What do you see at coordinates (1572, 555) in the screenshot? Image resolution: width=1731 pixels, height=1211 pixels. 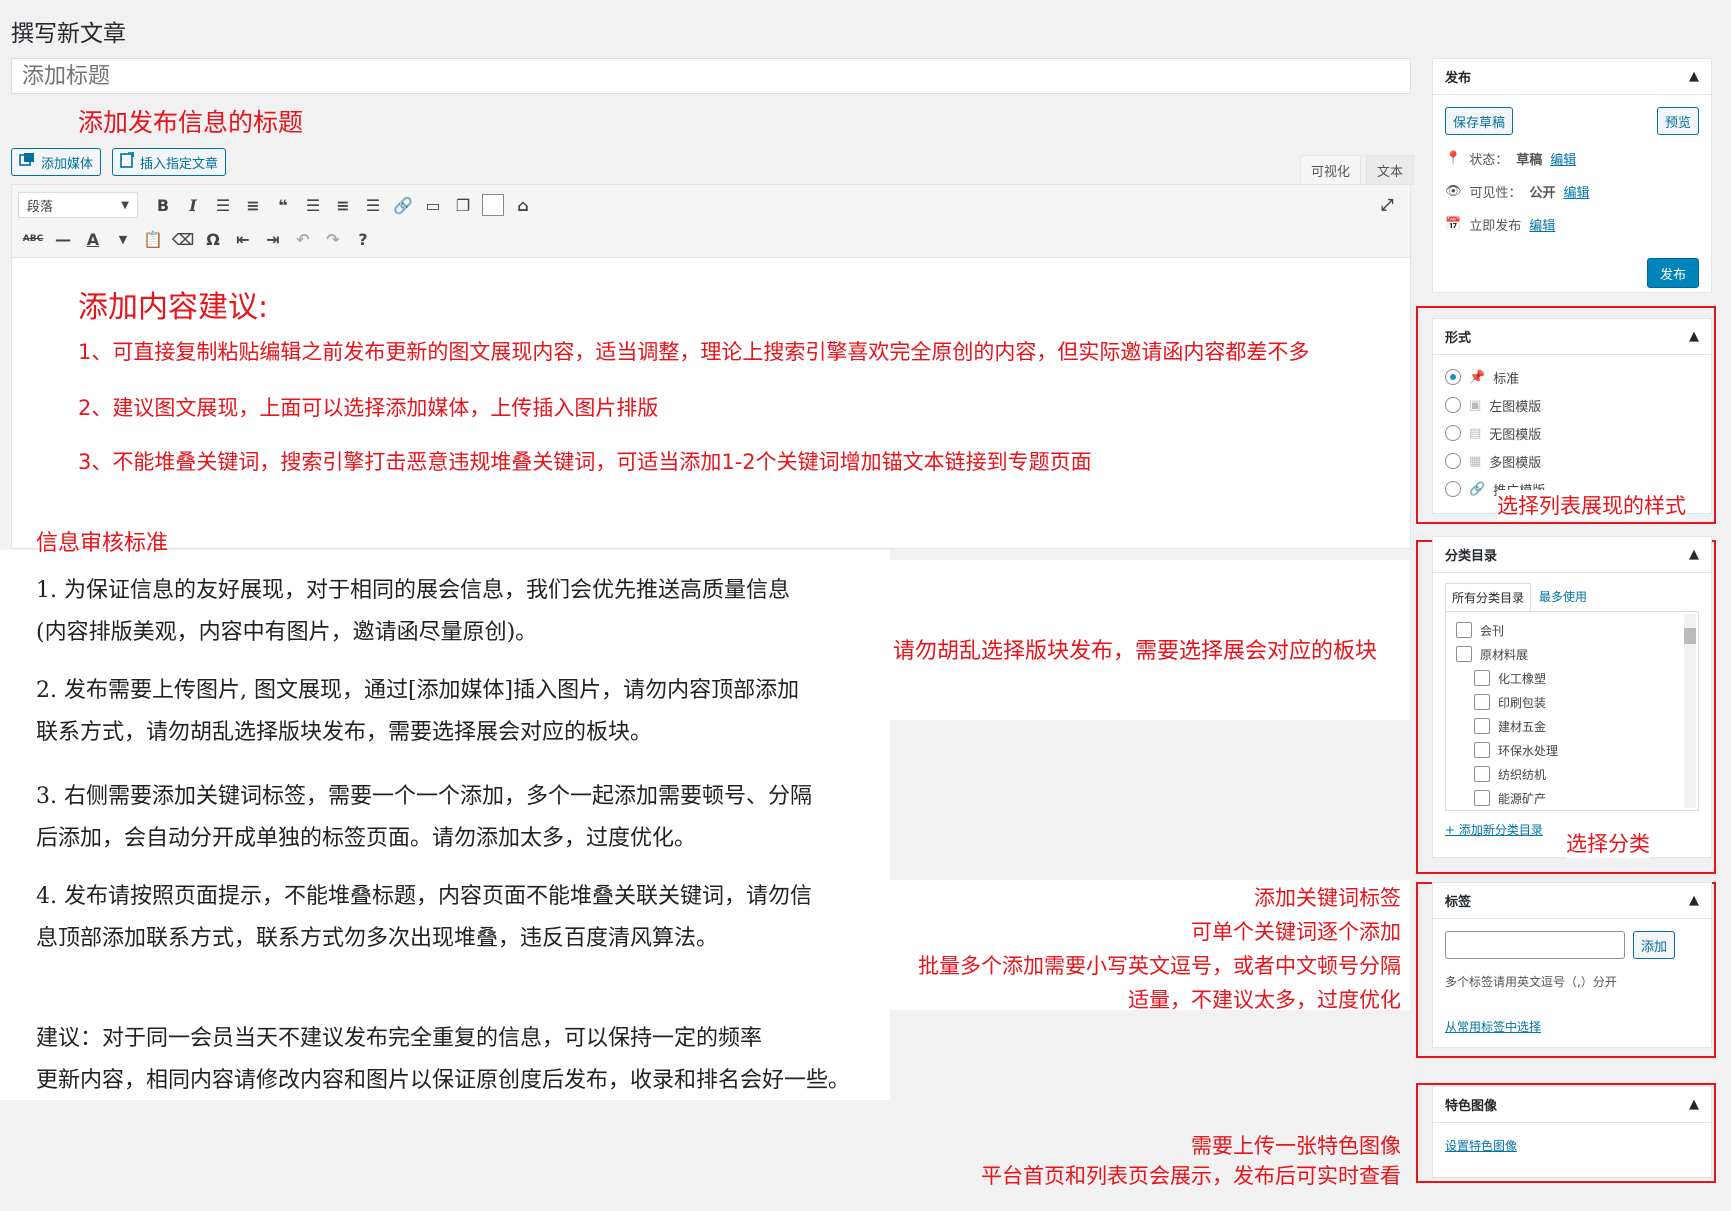 I see `category-box-header: 分类目录 ▲` at bounding box center [1572, 555].